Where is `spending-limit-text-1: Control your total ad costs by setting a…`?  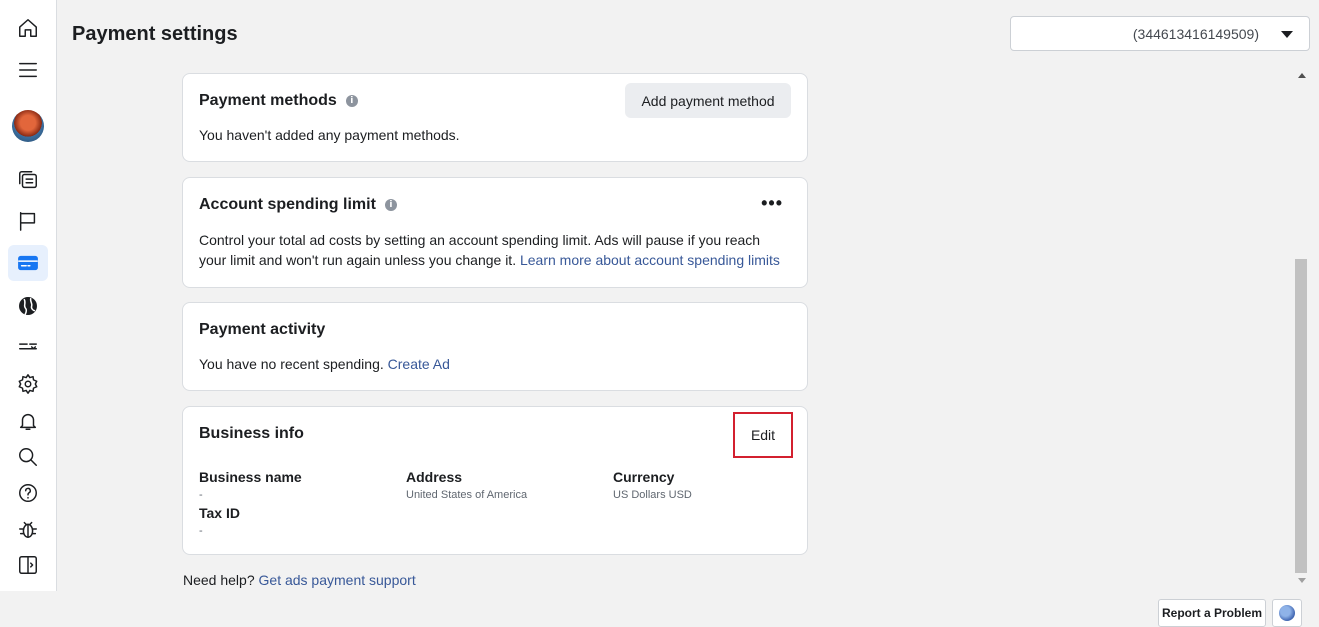
spending-limit-text-1: Control your total ad costs by setting a… is located at coordinates (480, 240).